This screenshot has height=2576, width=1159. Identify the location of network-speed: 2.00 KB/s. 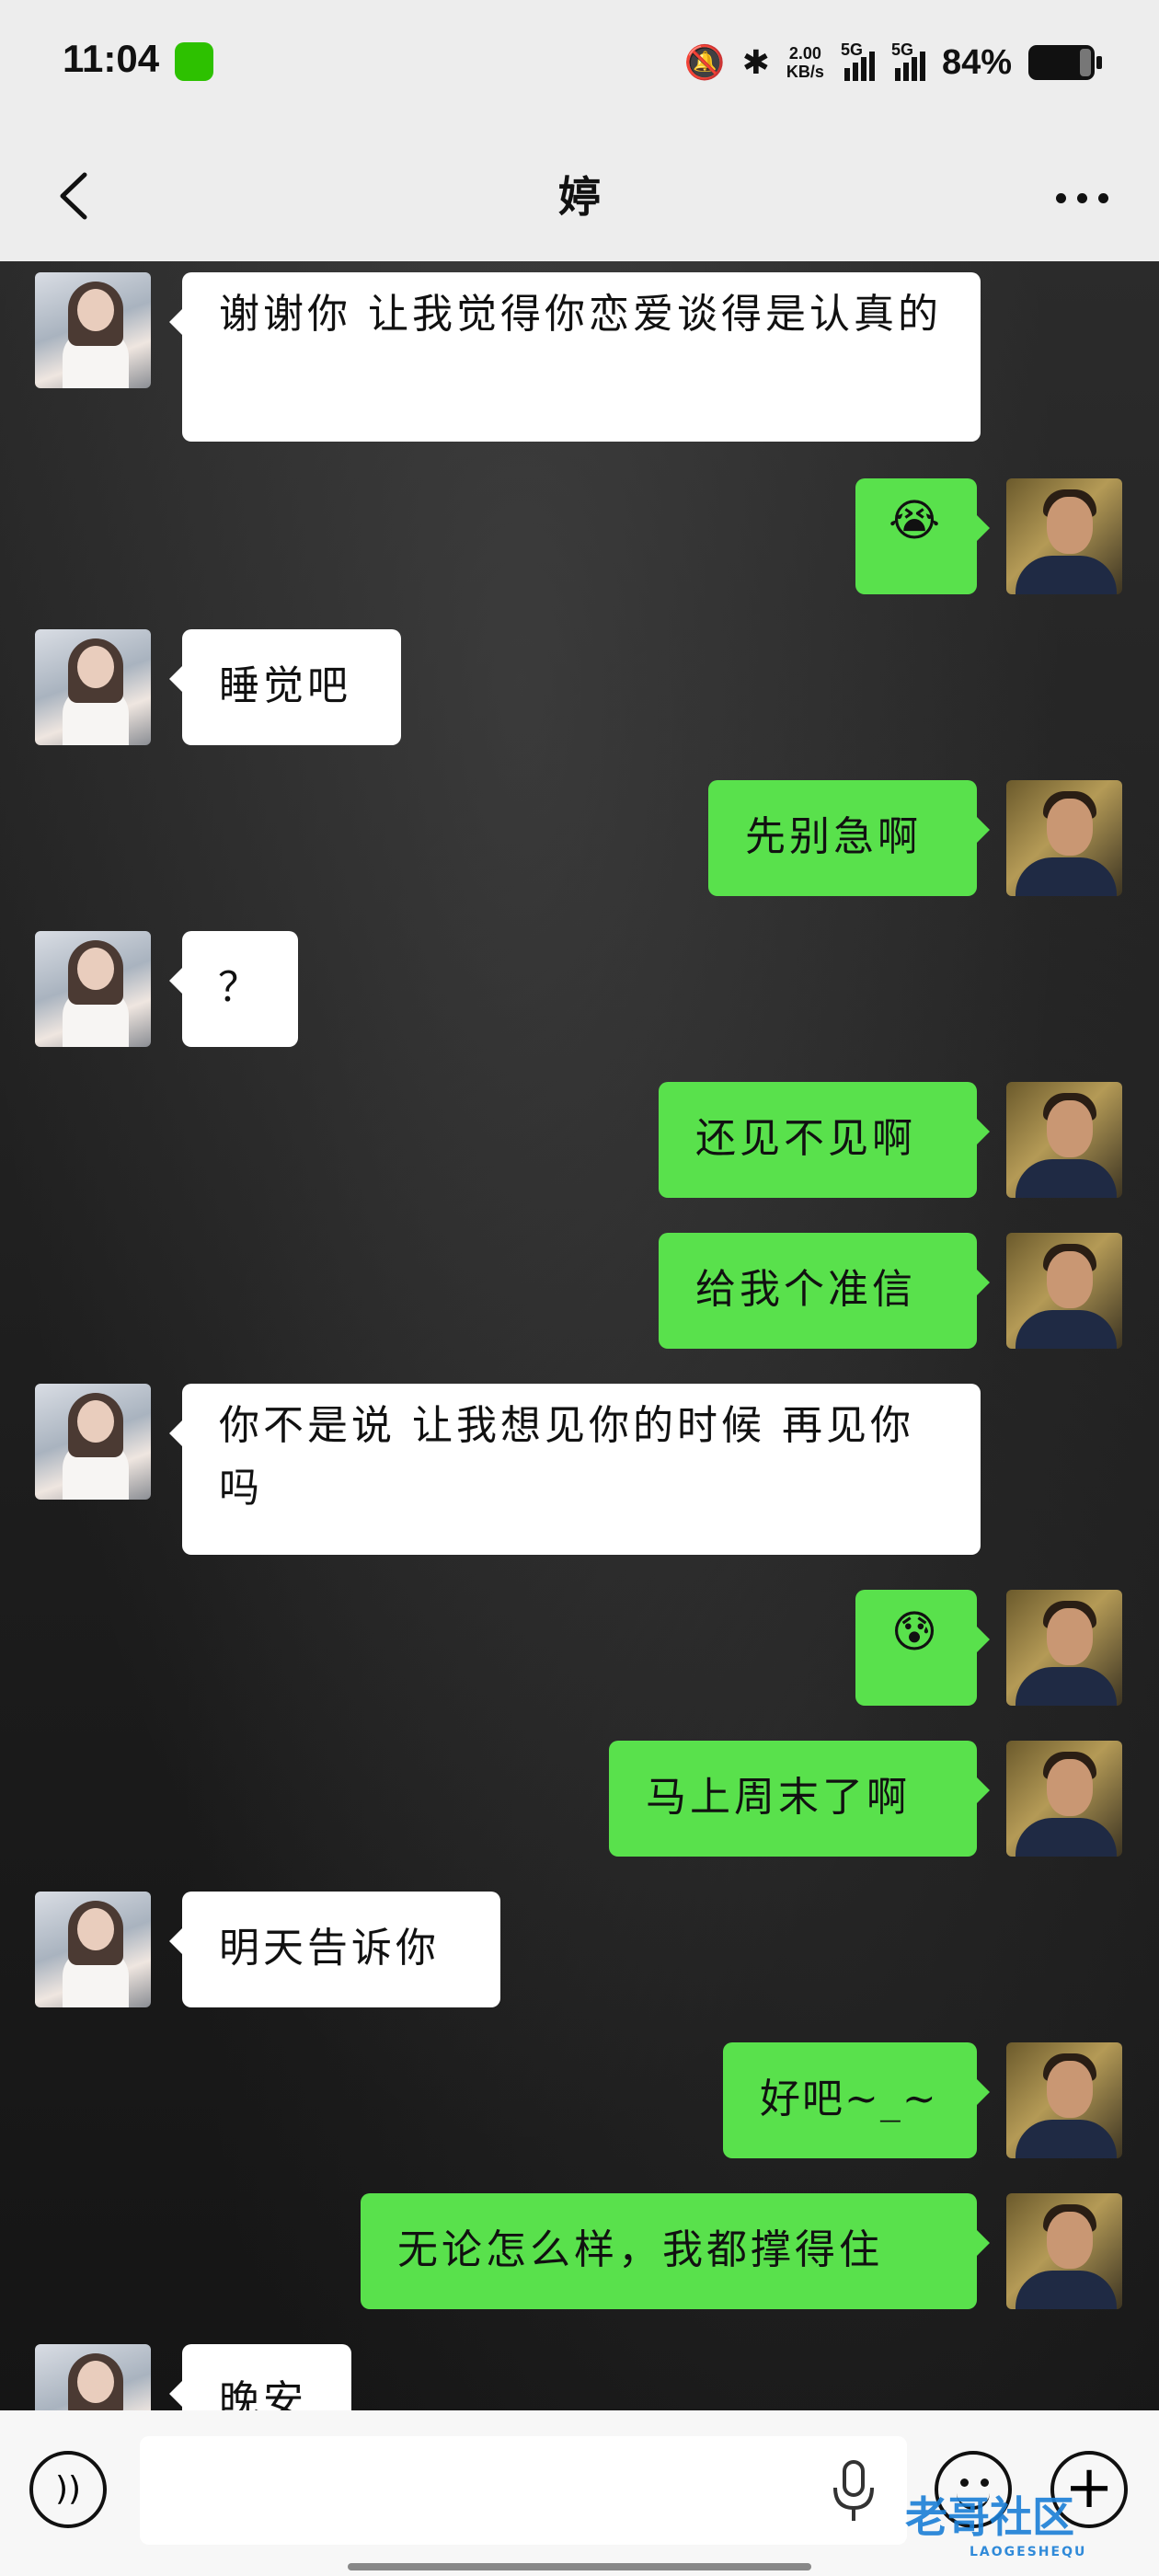
(805, 62).